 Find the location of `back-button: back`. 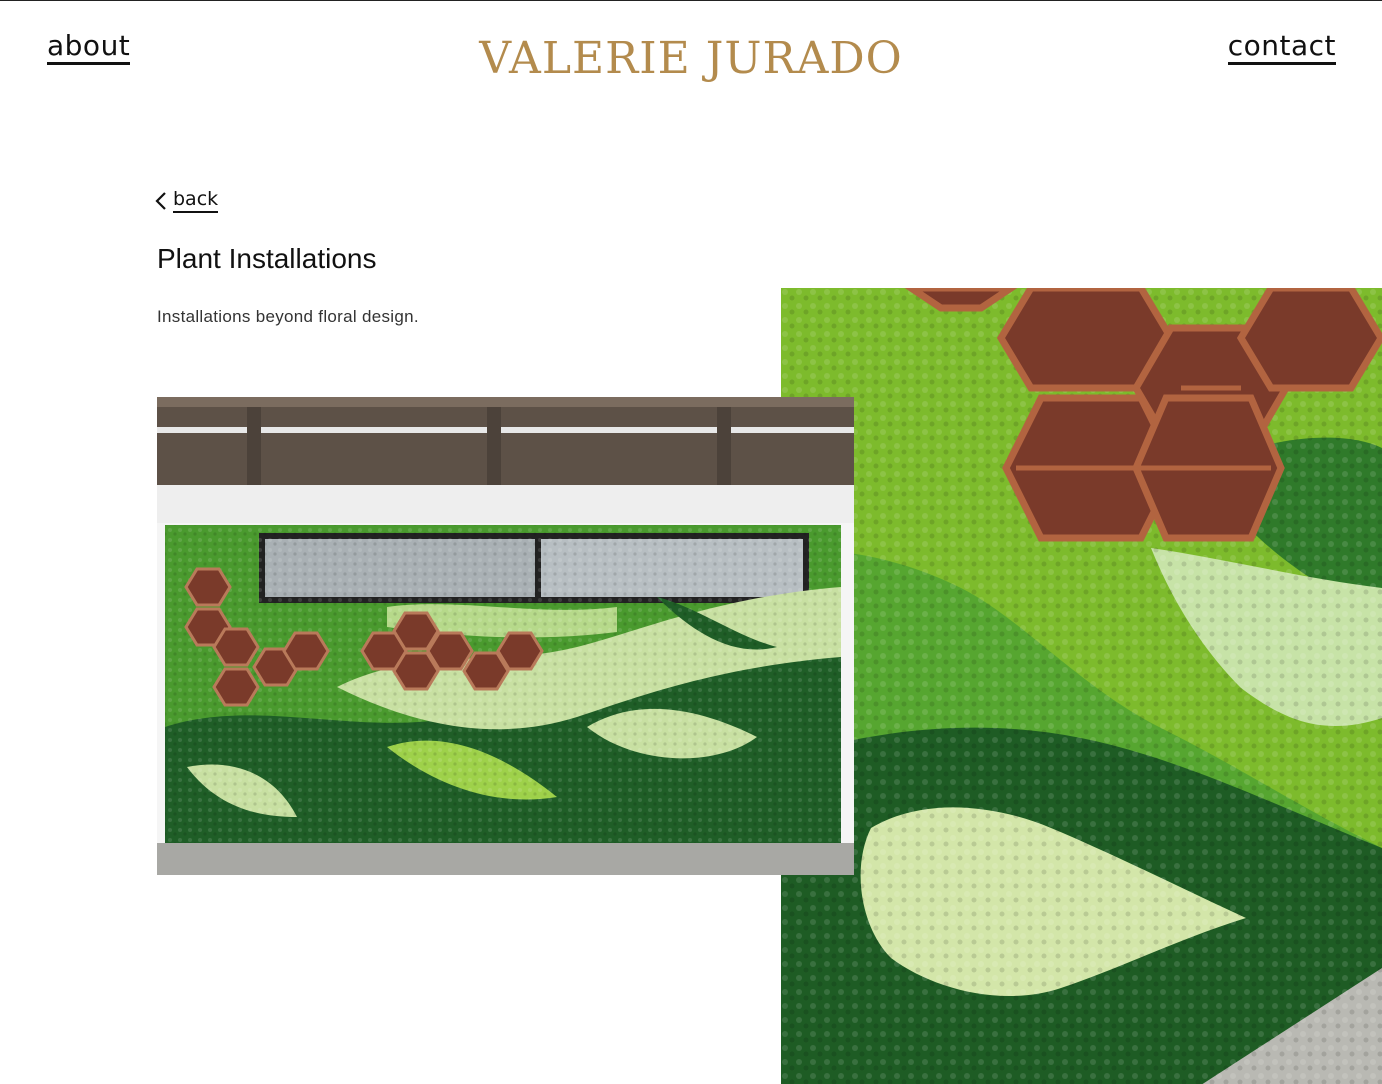

back-button: back is located at coordinates (187, 201).